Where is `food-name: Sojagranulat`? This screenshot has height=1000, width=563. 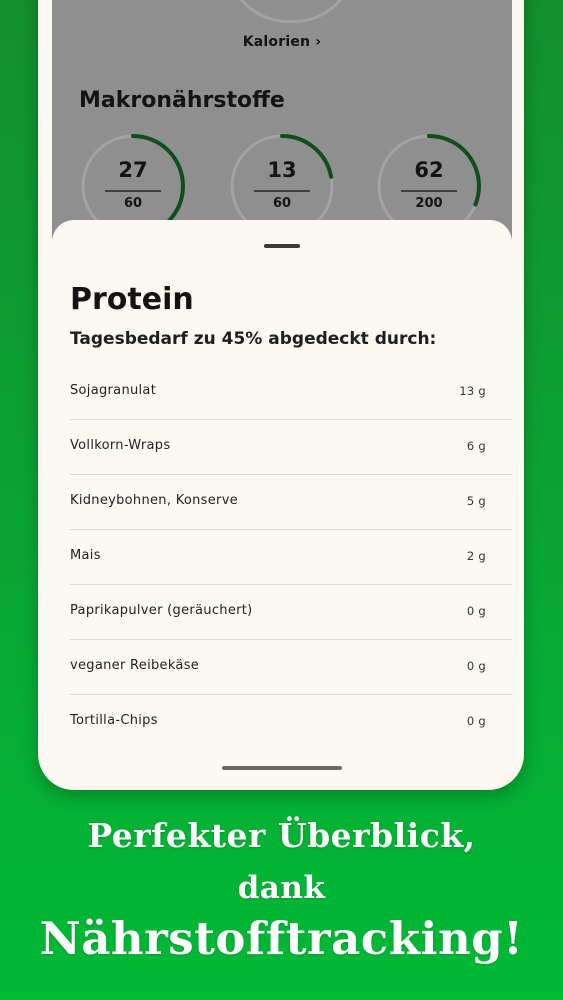 food-name: Sojagranulat is located at coordinates (113, 390).